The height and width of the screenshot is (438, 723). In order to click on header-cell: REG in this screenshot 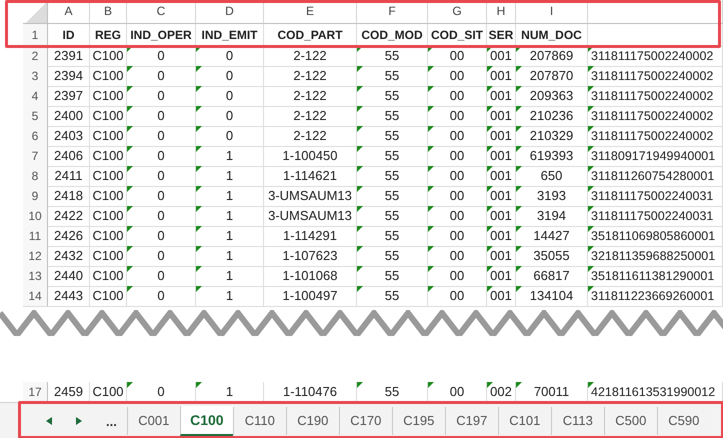, I will do `click(108, 35)`.